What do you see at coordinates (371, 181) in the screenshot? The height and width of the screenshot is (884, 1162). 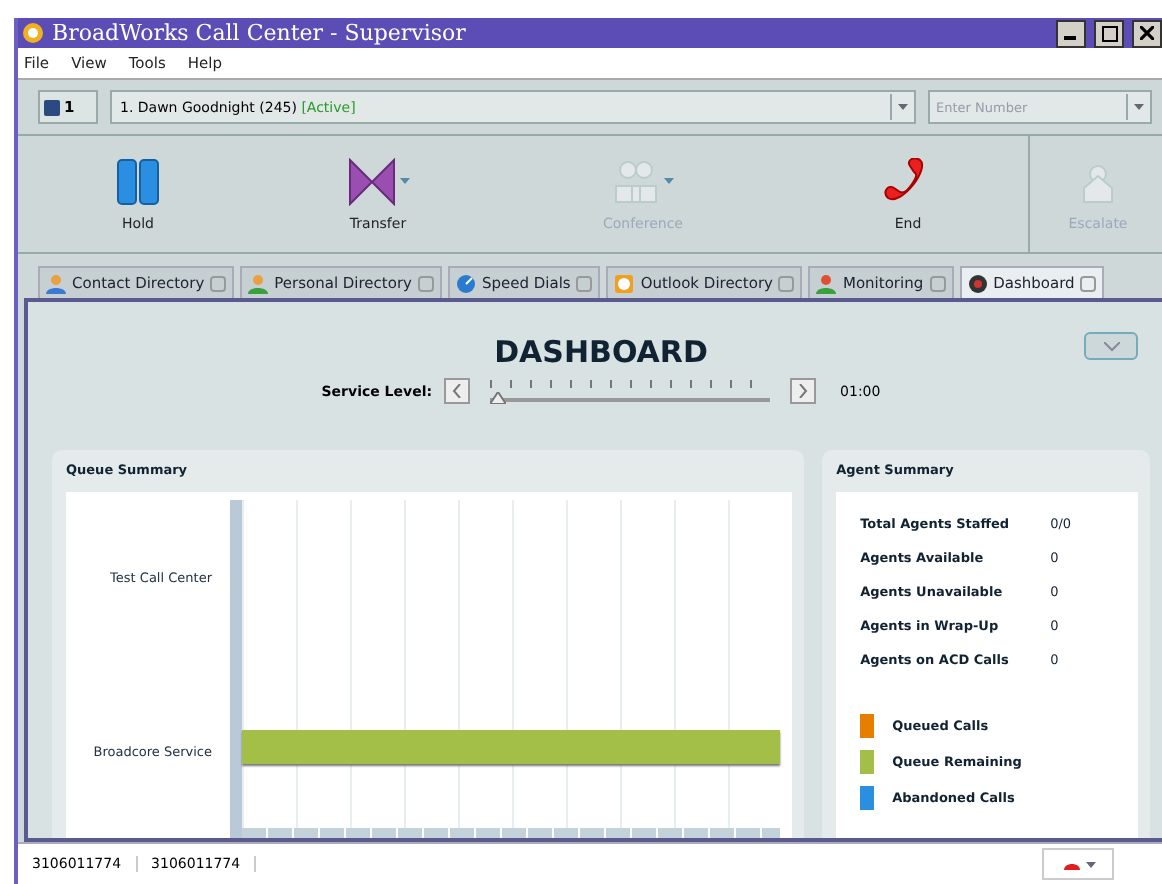 I see `bowtie-icon` at bounding box center [371, 181].